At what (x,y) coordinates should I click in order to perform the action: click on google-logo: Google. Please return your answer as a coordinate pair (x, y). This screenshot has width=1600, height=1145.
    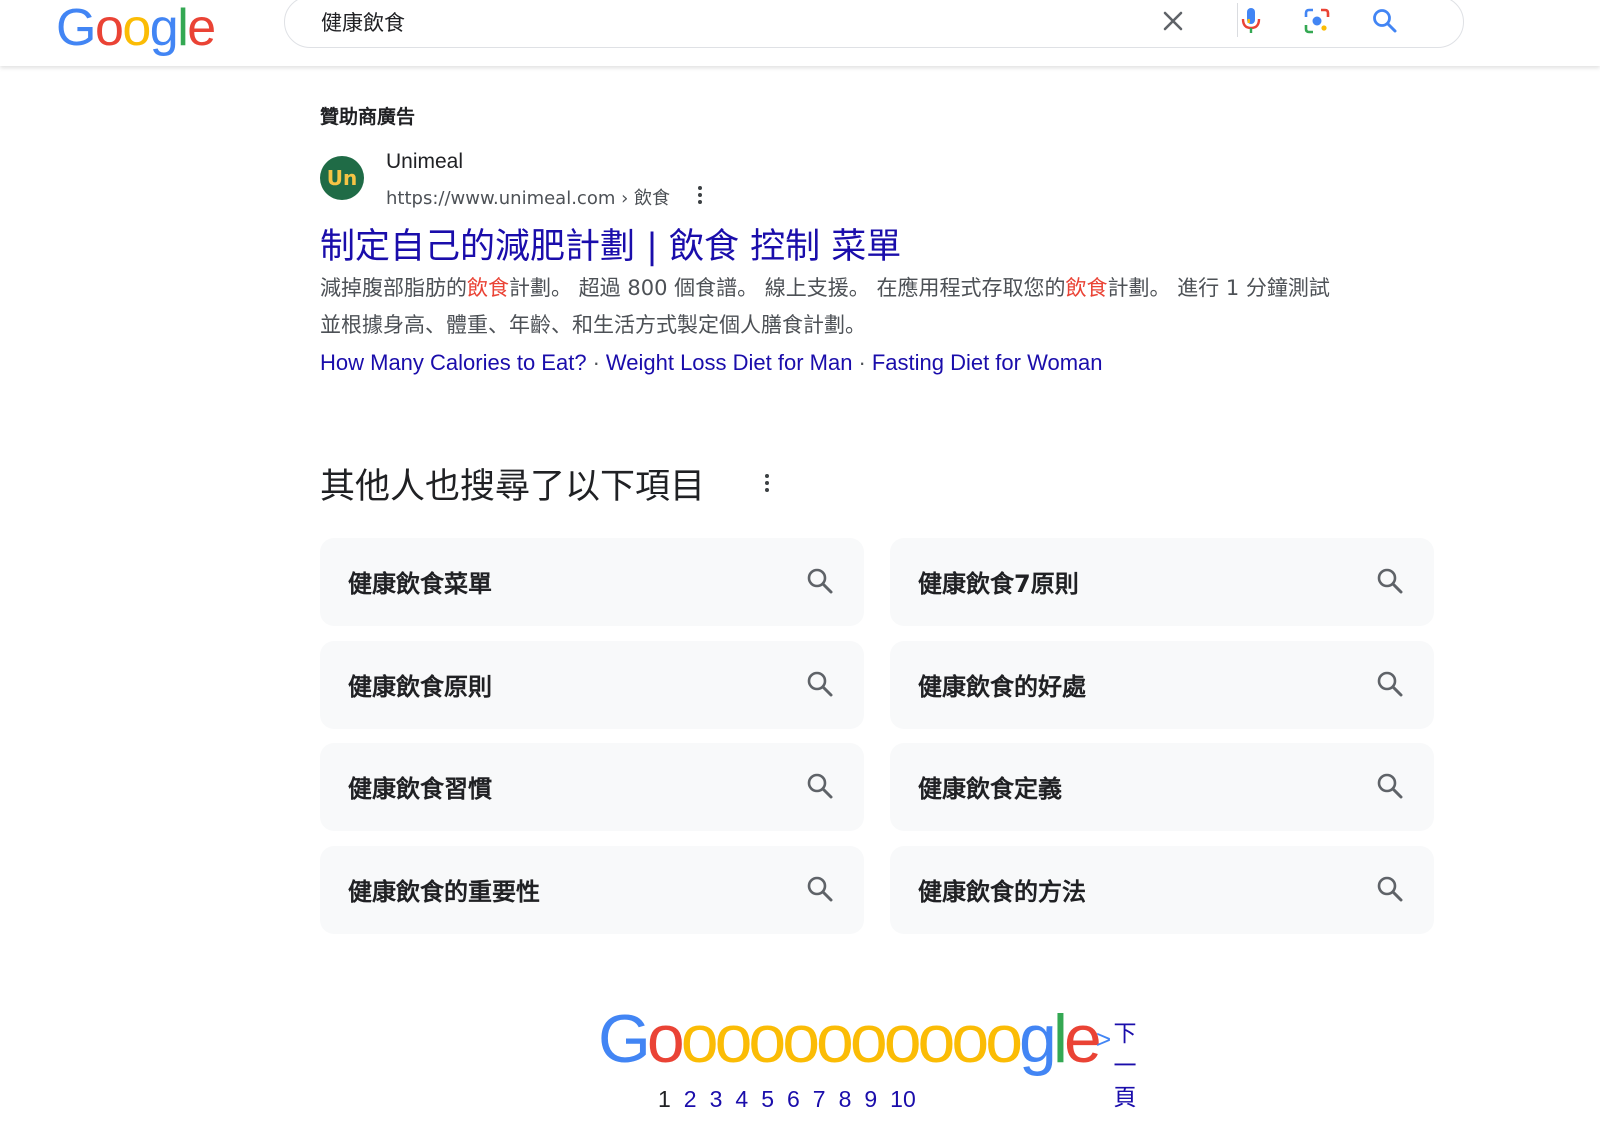
    Looking at the image, I should click on (136, 28).